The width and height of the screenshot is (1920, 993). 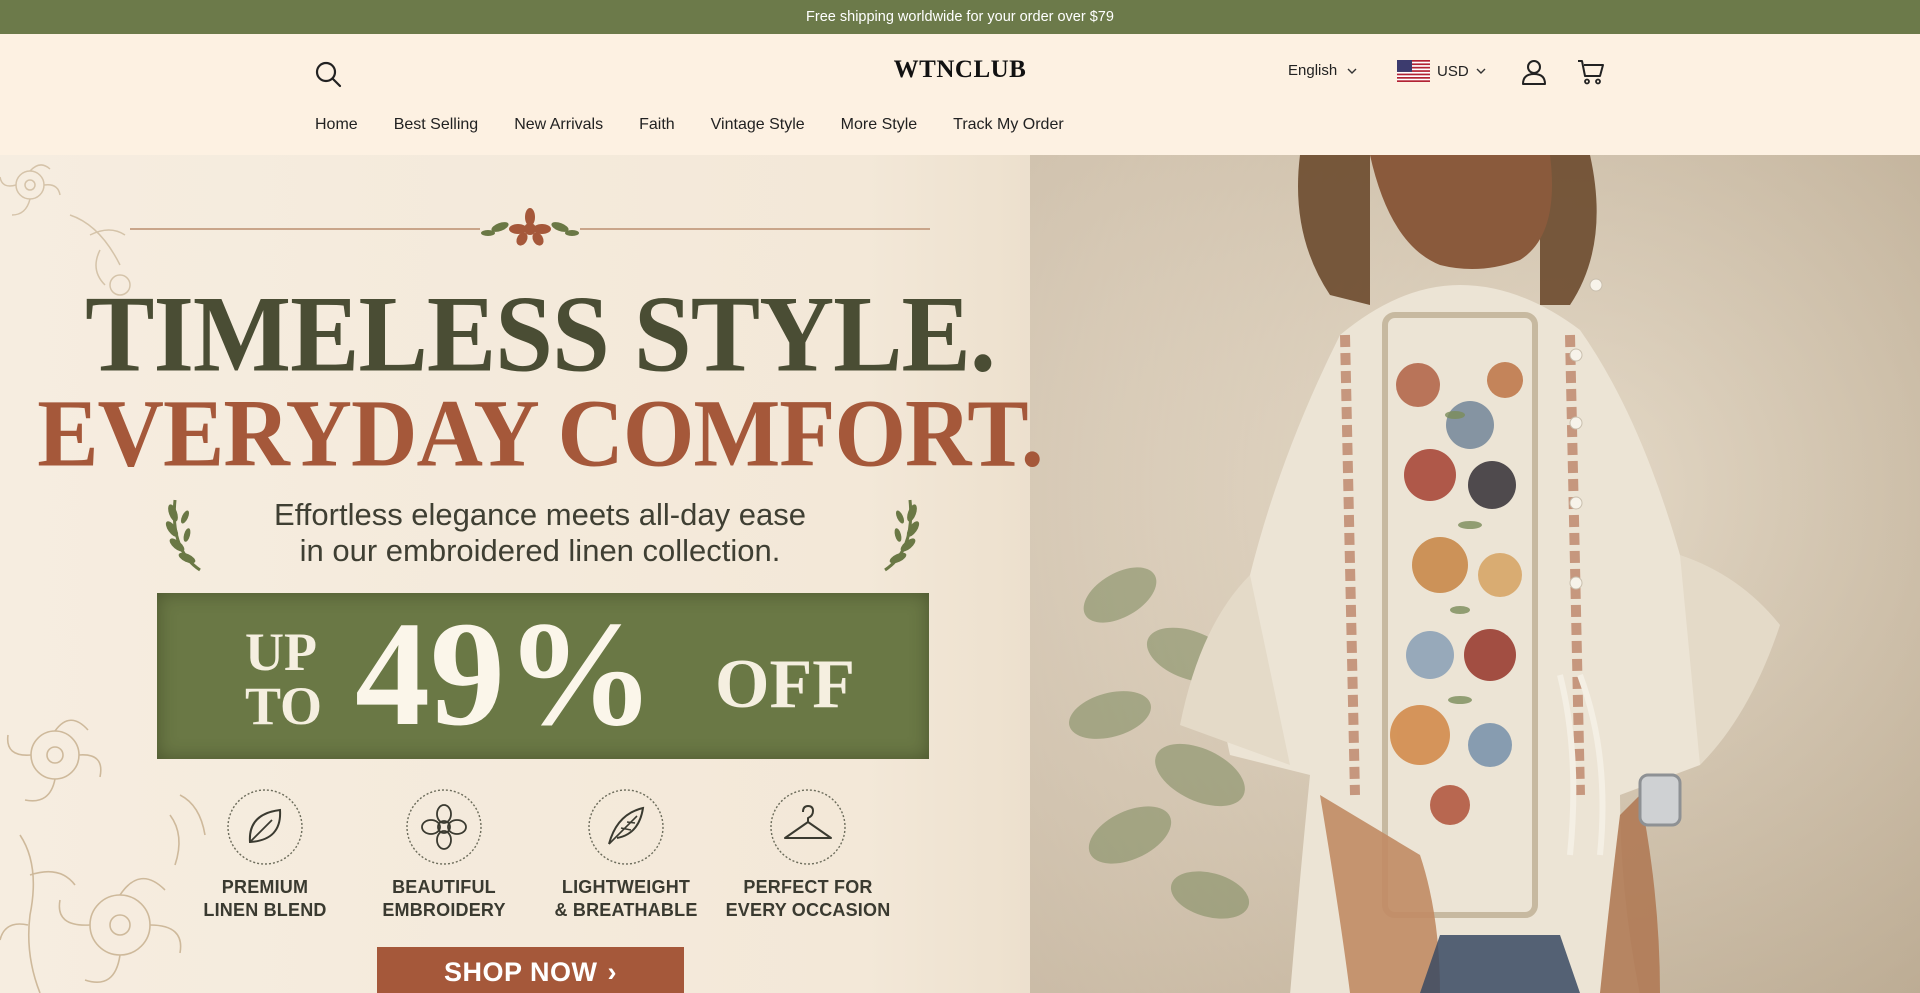 What do you see at coordinates (336, 125) in the screenshot?
I see `nav-item-home: Home` at bounding box center [336, 125].